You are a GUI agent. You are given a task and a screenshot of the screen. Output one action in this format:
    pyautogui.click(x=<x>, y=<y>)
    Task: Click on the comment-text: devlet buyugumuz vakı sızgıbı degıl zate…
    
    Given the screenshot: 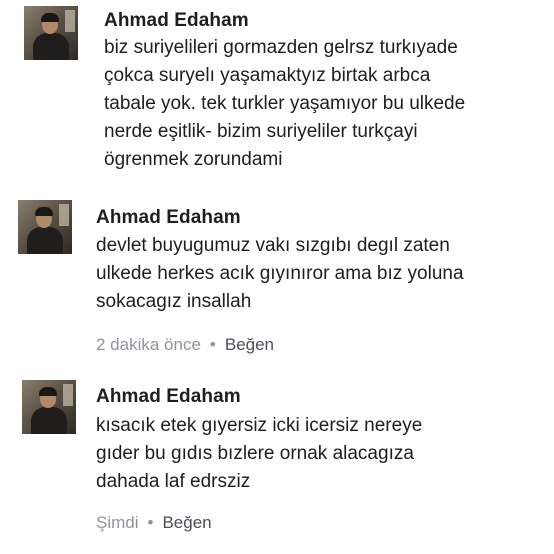 What is the action you would take?
    pyautogui.click(x=280, y=273)
    